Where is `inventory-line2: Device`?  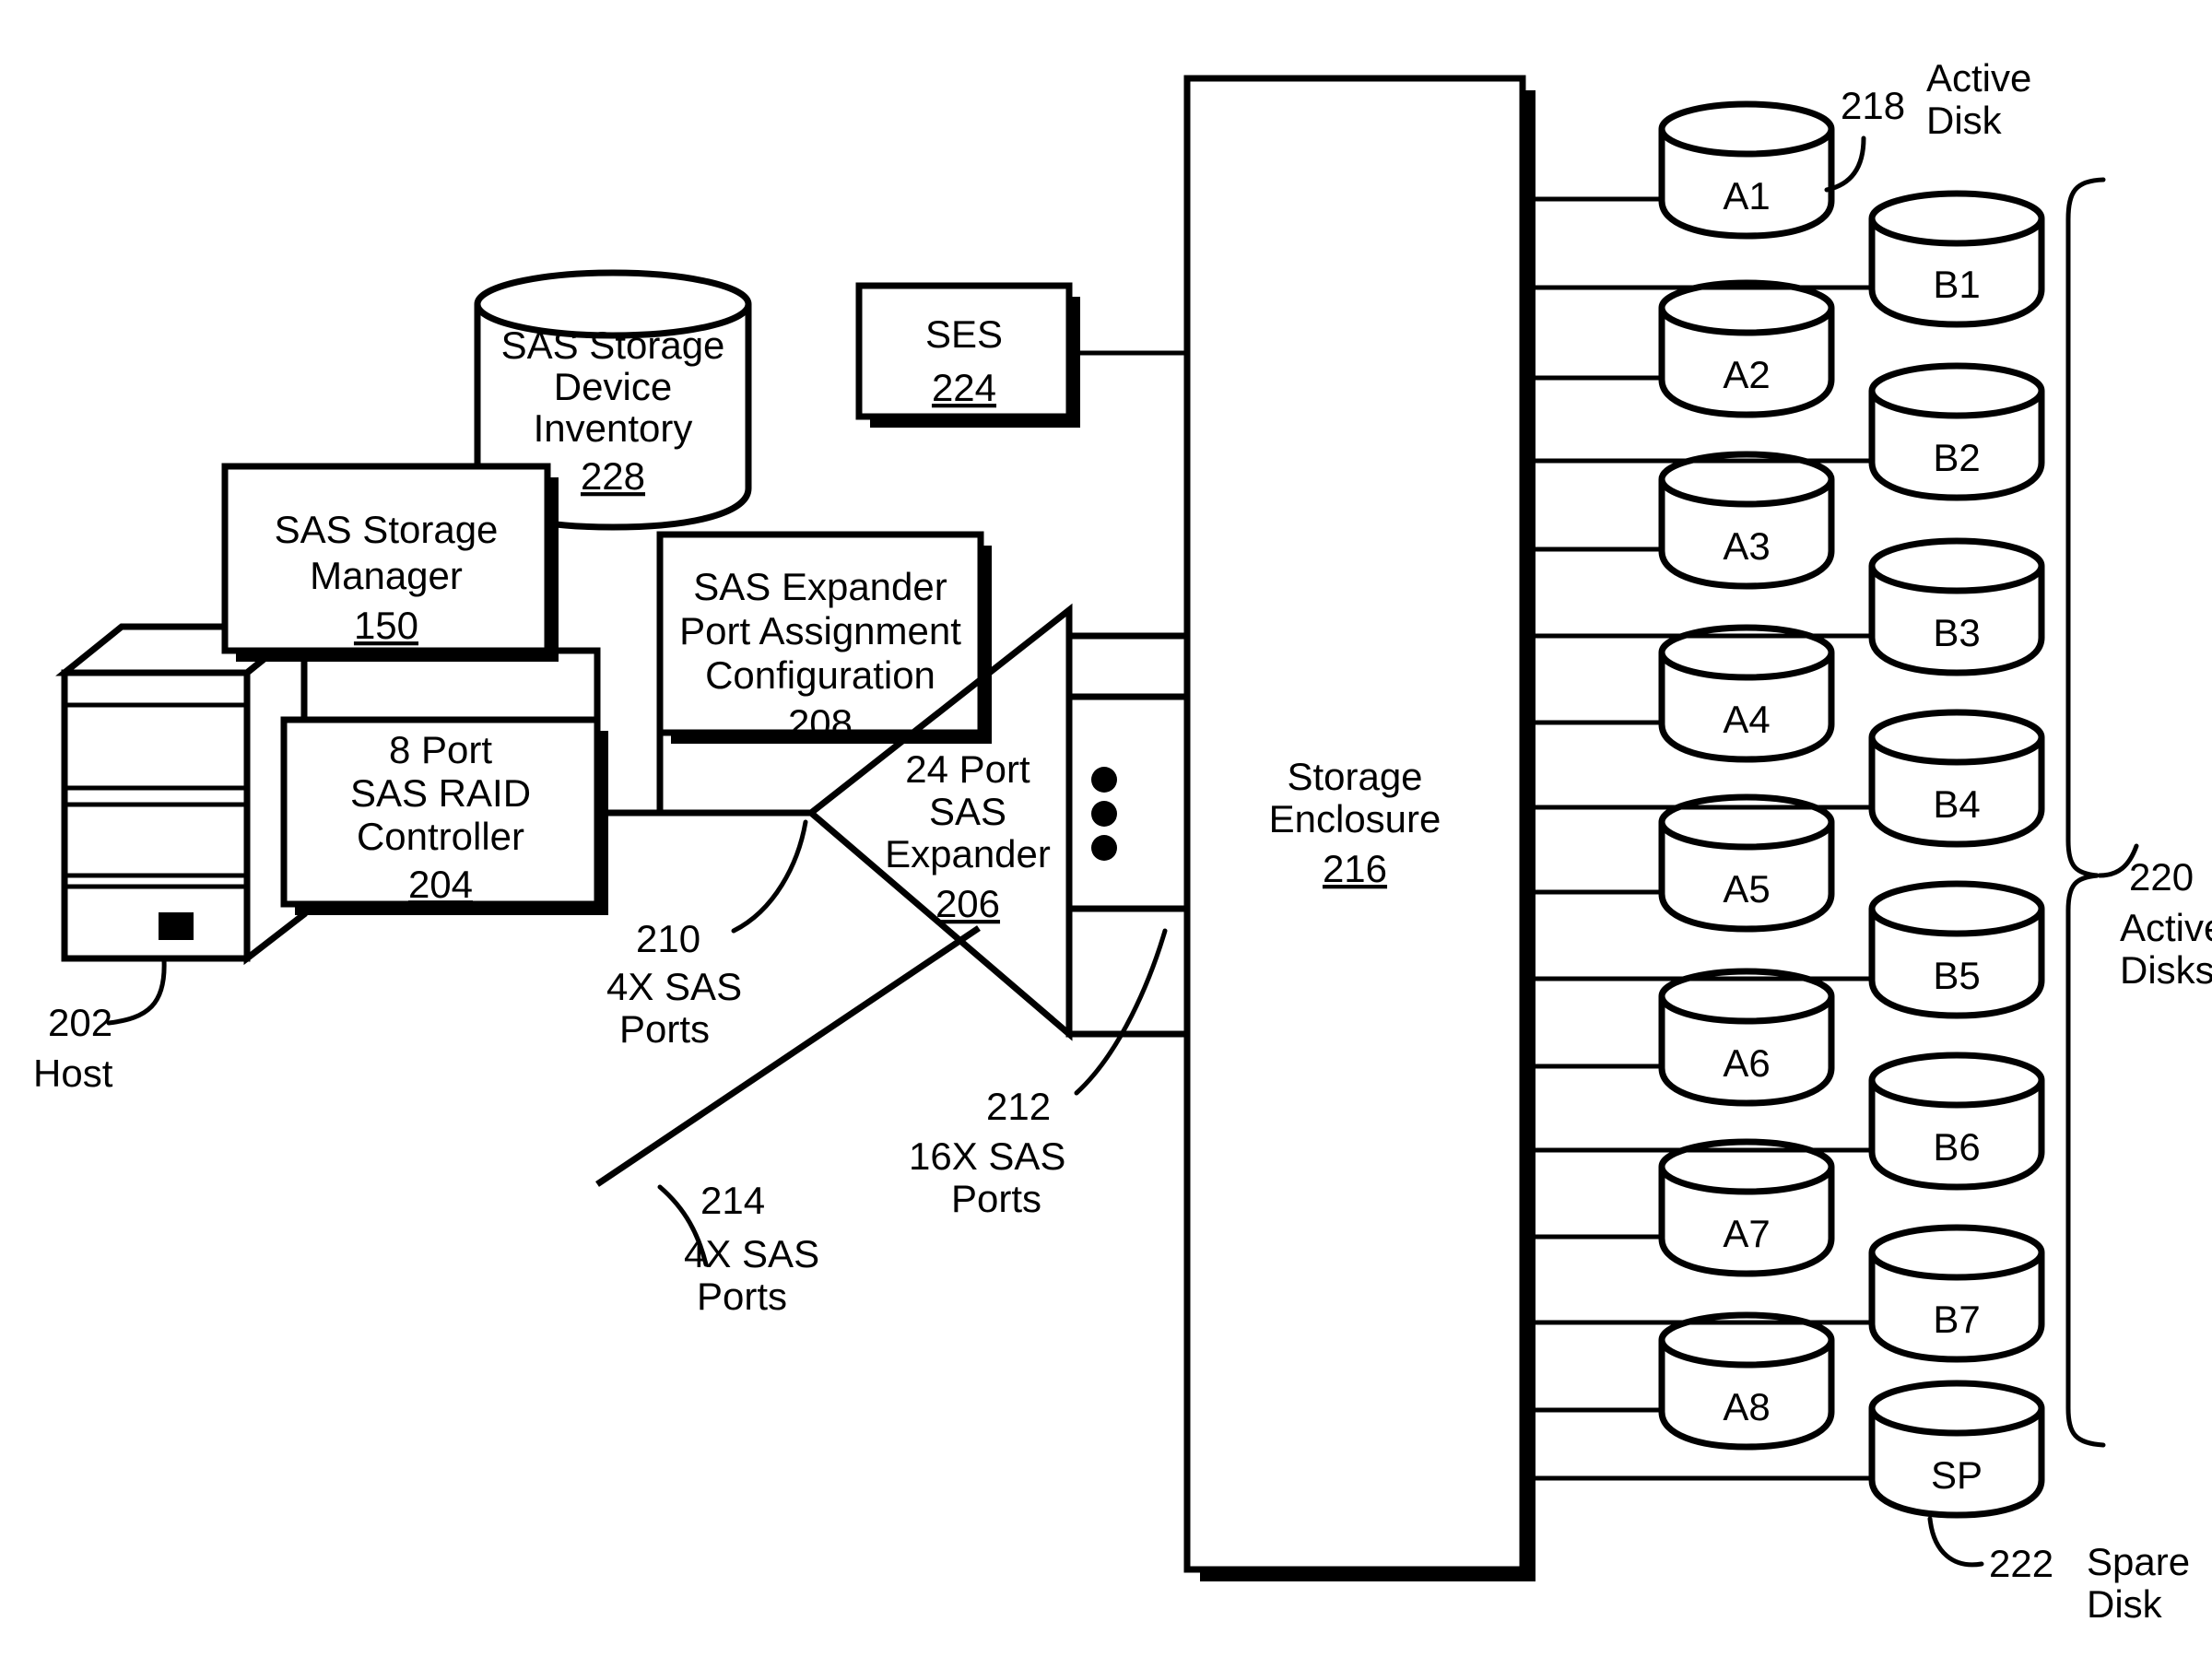 inventory-line2: Device is located at coordinates (613, 387).